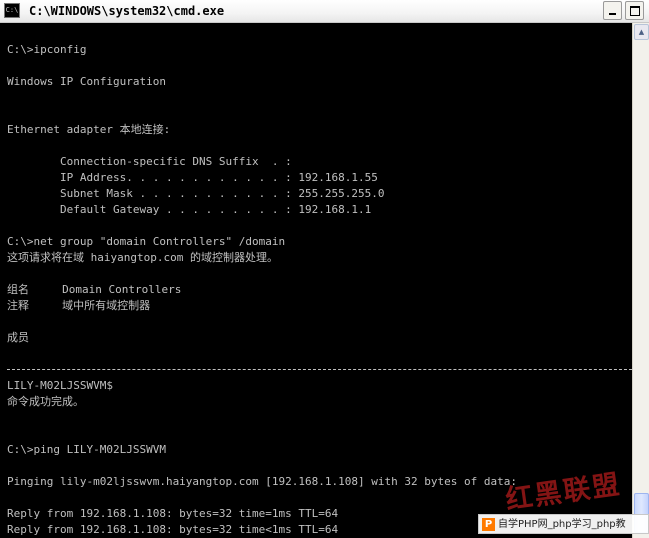  I want to click on scroll-up-icon: ▲, so click(641, 32).